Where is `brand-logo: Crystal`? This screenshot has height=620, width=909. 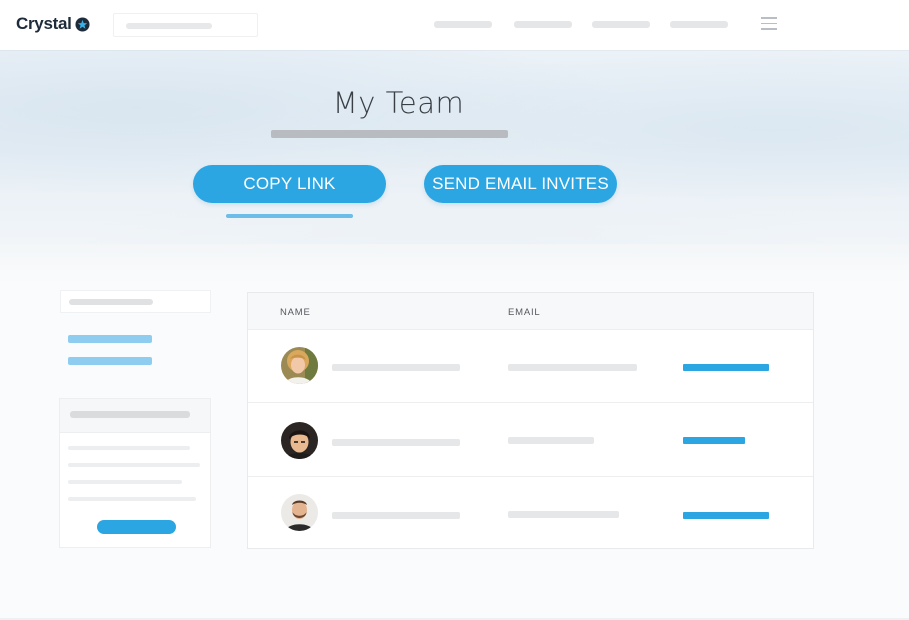
brand-logo: Crystal is located at coordinates (53, 24).